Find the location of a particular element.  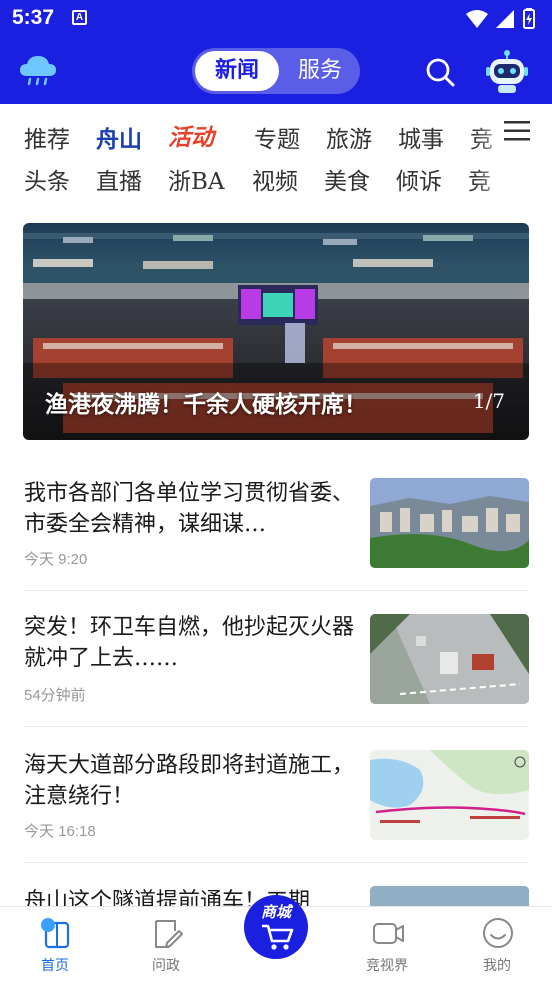

nav-mall-label: 商城 is located at coordinates (275, 912).